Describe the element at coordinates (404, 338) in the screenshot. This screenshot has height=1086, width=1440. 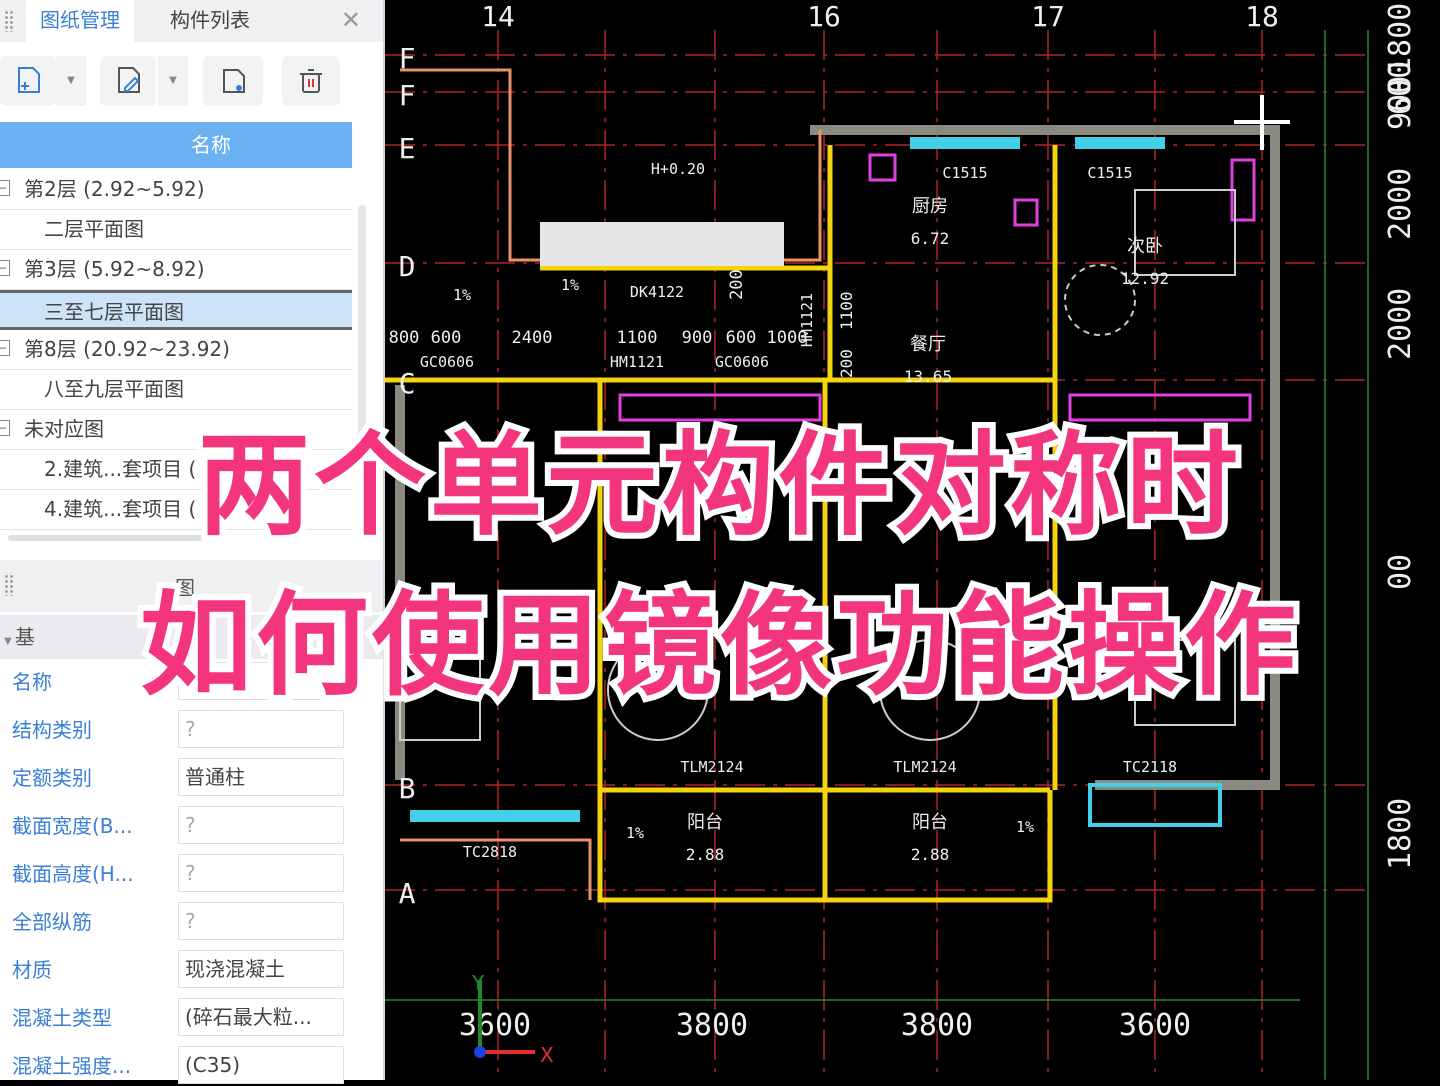
I see `dimension-inner: 800` at that location.